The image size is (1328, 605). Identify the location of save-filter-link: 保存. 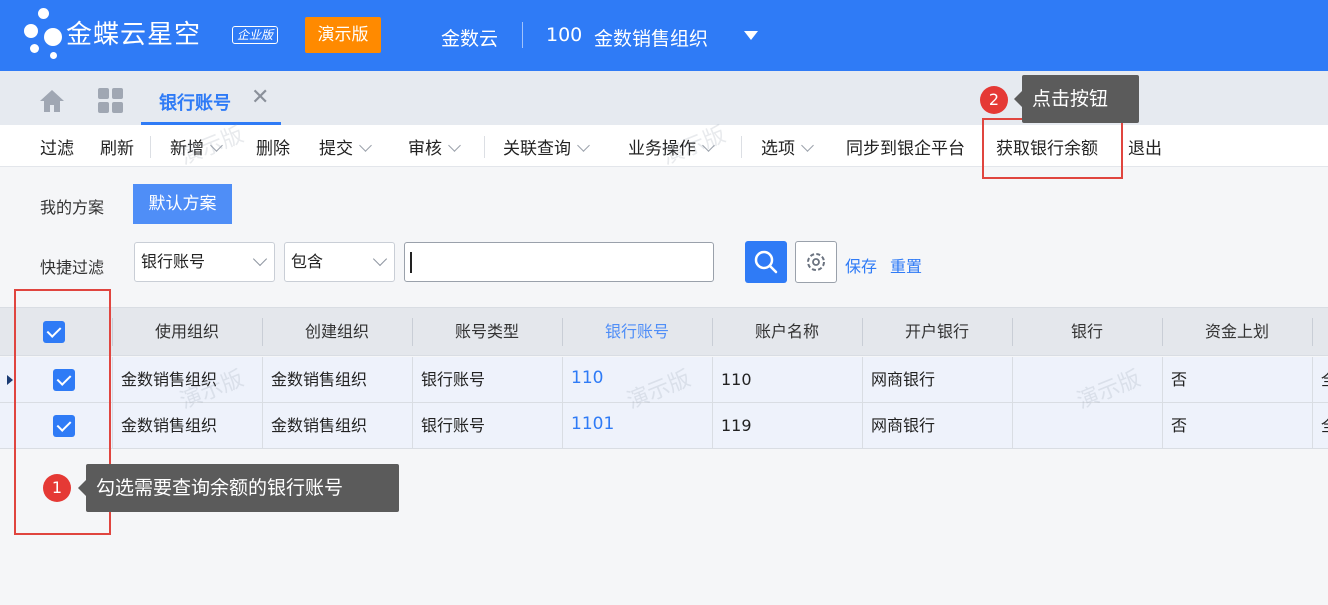
(861, 265).